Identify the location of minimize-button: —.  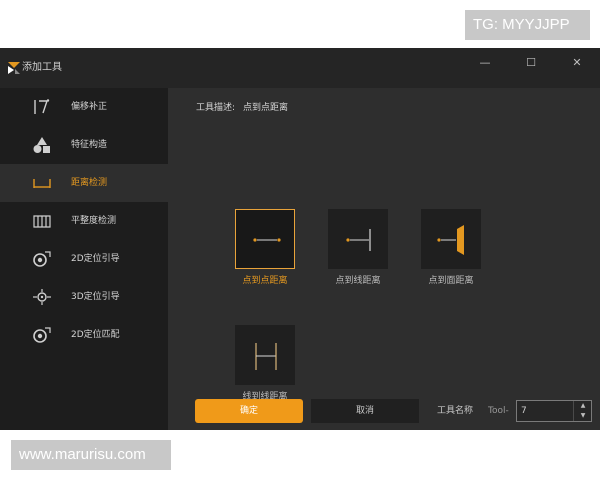
(485, 63).